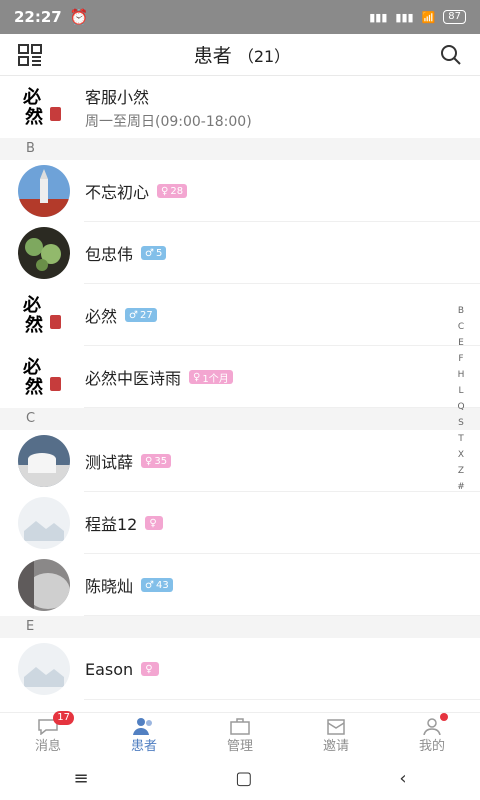 The width and height of the screenshot is (480, 800). Describe the element at coordinates (133, 378) in the screenshot. I see `patient-name: 必然中医诗雨` at that location.